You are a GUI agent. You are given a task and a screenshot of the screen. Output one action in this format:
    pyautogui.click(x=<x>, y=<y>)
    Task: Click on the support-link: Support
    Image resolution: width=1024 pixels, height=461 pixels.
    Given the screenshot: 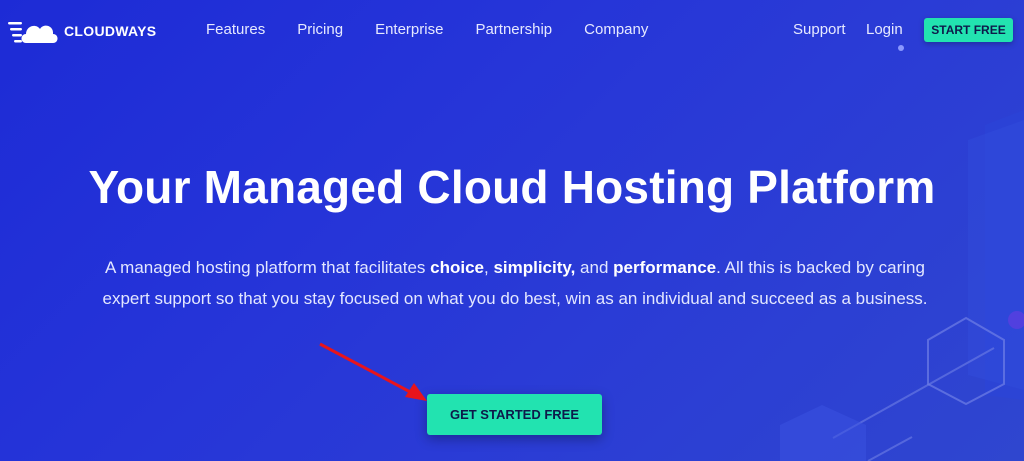 What is the action you would take?
    pyautogui.click(x=819, y=29)
    